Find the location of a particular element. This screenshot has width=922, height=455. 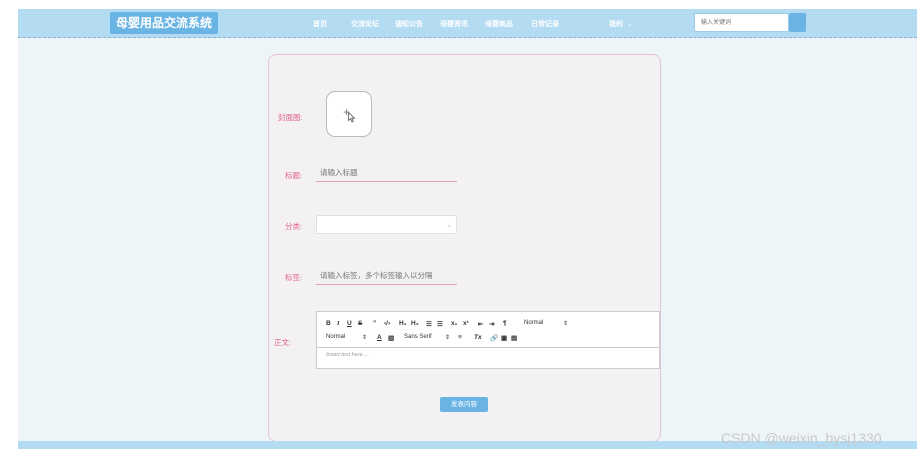

nav-label: 交流论坛 is located at coordinates (365, 24).